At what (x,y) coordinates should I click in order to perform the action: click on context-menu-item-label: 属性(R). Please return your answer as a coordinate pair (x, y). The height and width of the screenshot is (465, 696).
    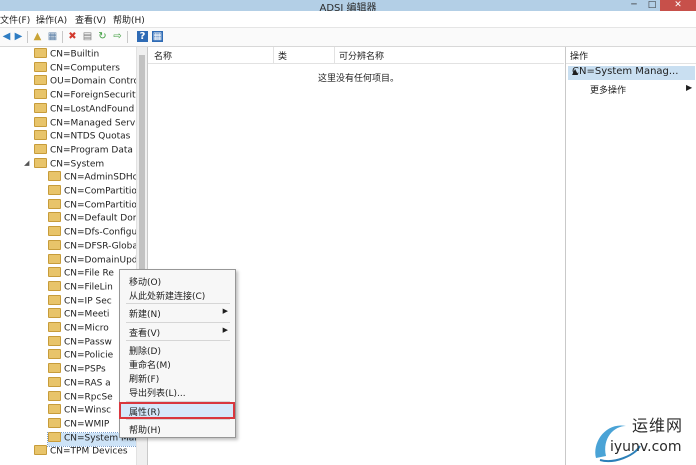
    Looking at the image, I should click on (145, 412).